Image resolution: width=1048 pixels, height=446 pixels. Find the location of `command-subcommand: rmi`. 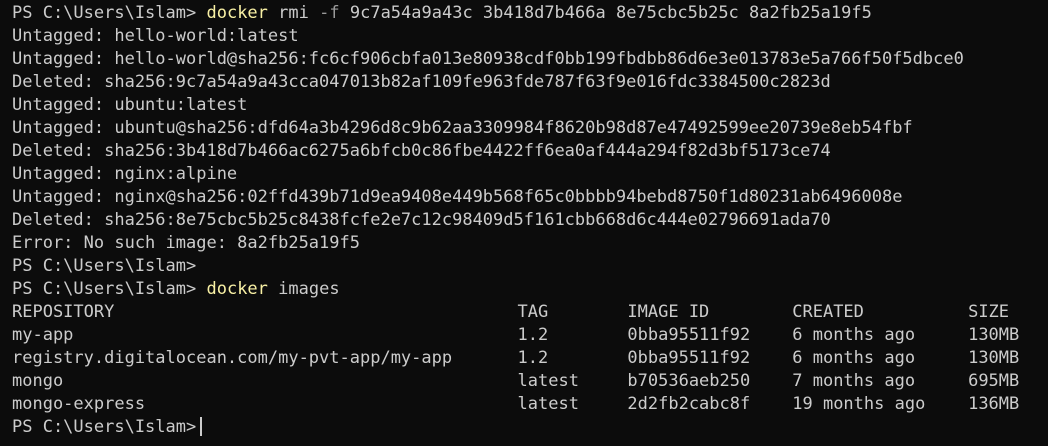

command-subcommand: rmi is located at coordinates (293, 13).